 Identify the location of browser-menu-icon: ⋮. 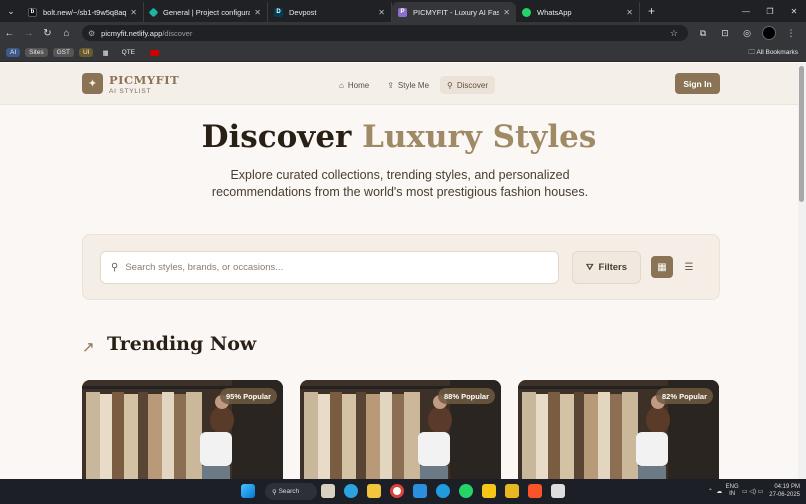
(791, 33).